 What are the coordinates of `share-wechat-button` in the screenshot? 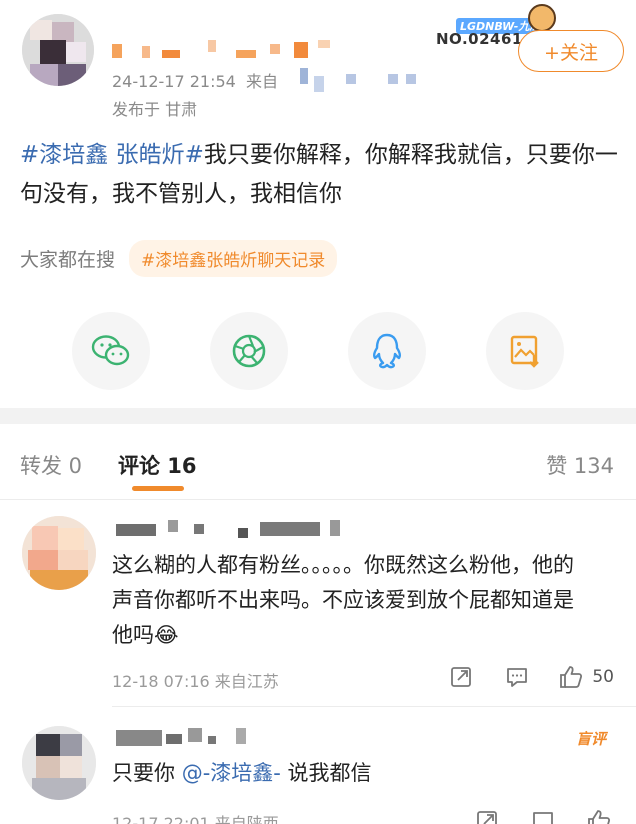 It's located at (111, 351).